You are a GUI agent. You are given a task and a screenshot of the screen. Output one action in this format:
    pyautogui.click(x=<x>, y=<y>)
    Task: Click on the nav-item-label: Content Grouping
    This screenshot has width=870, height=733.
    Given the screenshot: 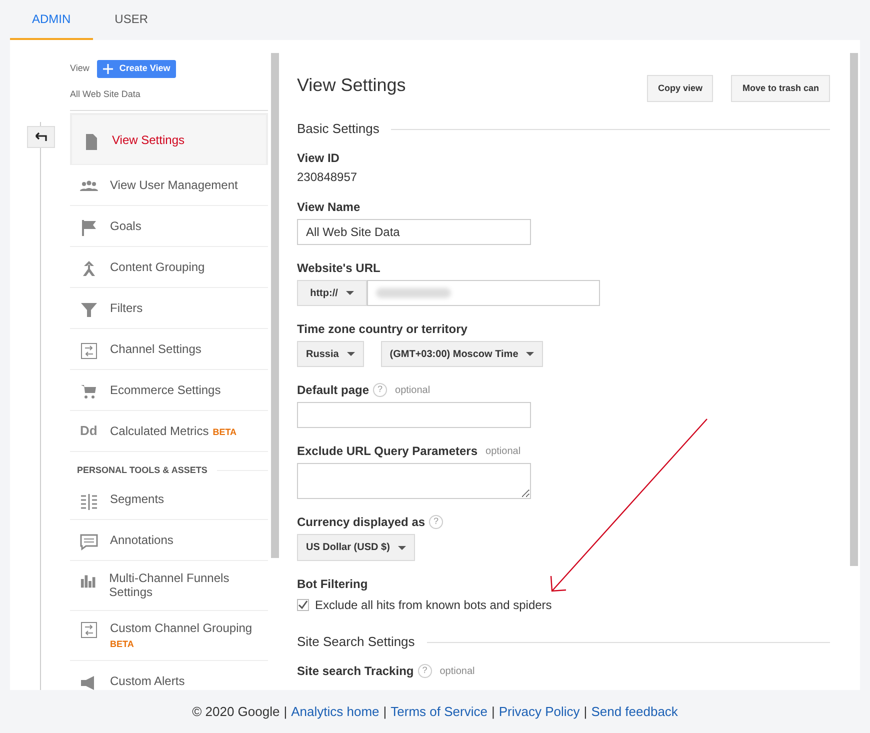 What is the action you would take?
    pyautogui.click(x=157, y=267)
    